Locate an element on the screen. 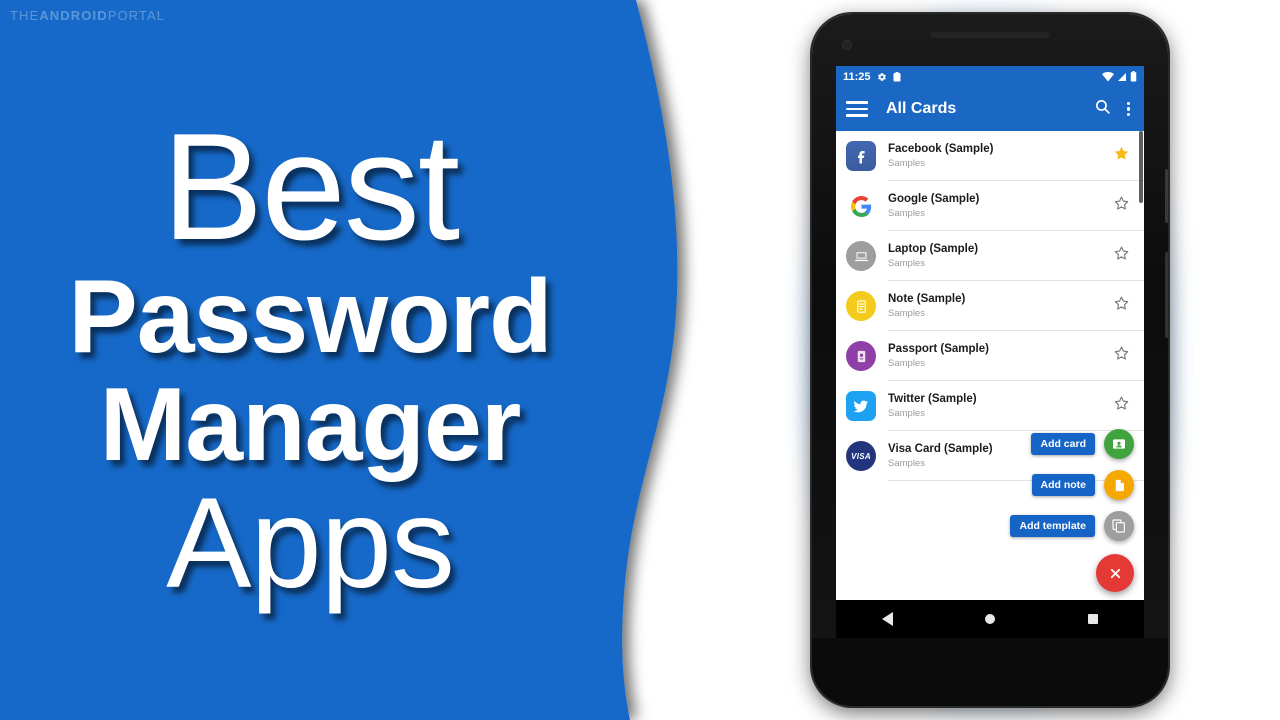 This screenshot has height=720, width=1280. front-camera is located at coordinates (847, 45).